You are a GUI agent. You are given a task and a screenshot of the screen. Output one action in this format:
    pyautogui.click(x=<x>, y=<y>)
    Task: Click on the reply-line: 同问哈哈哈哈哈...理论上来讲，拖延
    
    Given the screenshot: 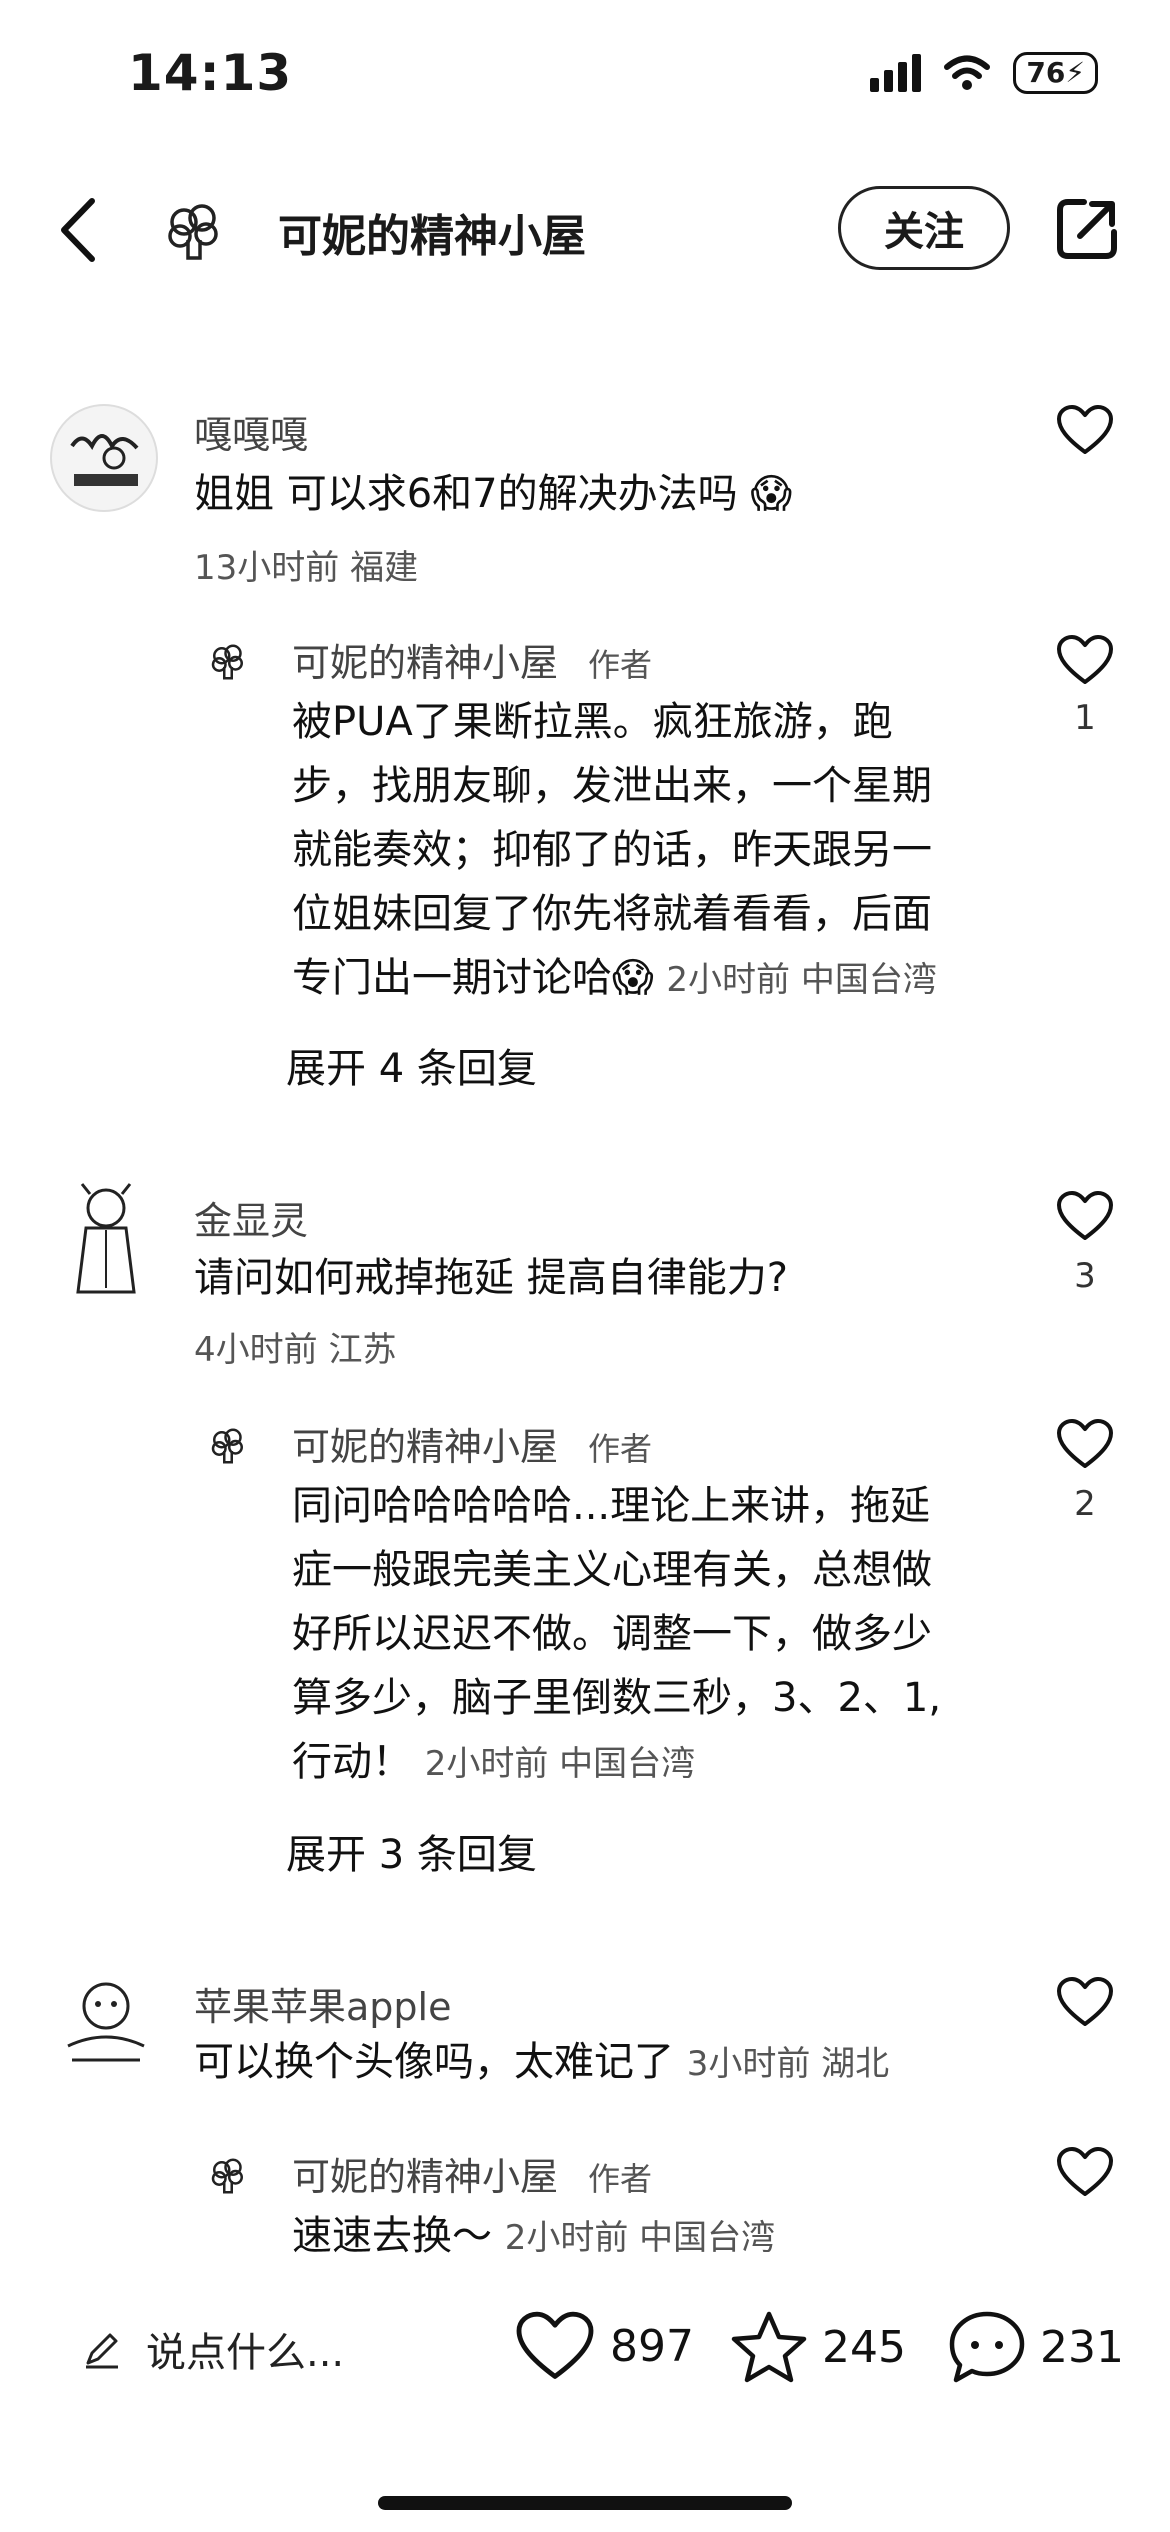 What is the action you would take?
    pyautogui.click(x=611, y=1506)
    